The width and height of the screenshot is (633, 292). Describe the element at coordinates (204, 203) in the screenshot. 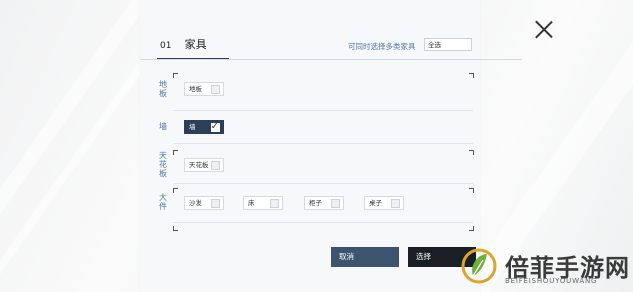

I see `option-sofa: 沙发` at that location.